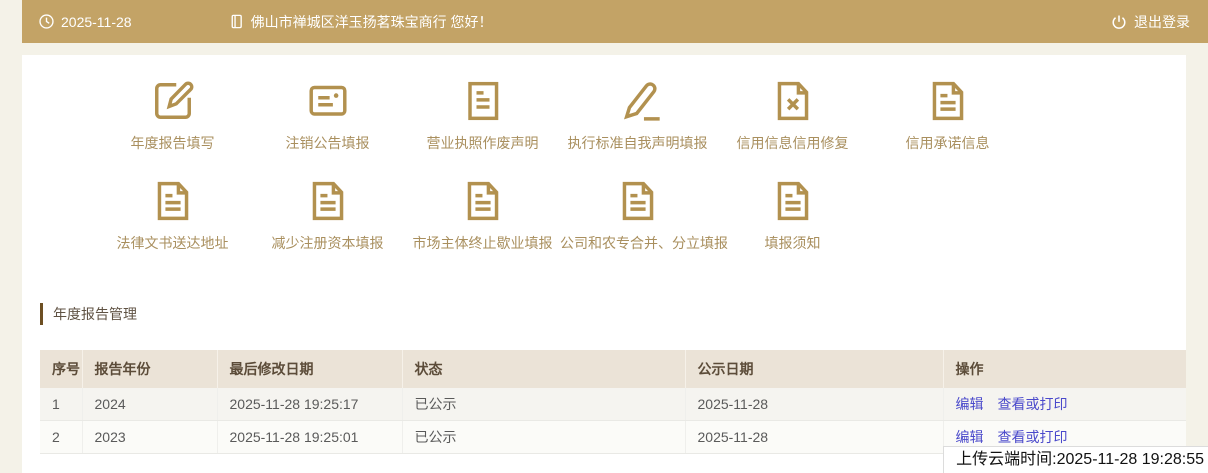  I want to click on shortcut-年度报告填写: 年度报告填写, so click(172, 113).